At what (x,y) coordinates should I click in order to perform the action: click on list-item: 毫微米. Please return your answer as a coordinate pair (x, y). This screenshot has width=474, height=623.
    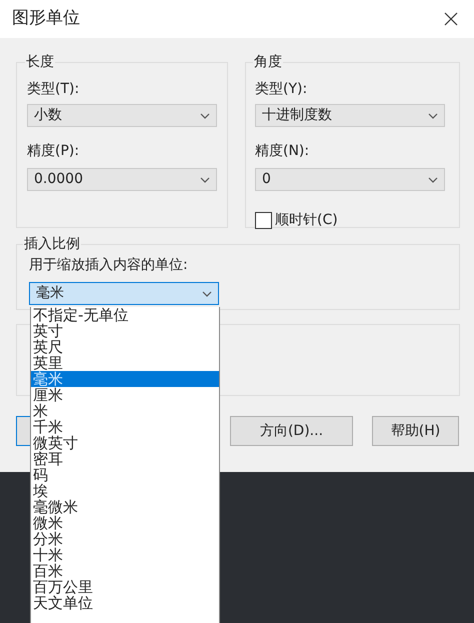
    Looking at the image, I should click on (125, 507).